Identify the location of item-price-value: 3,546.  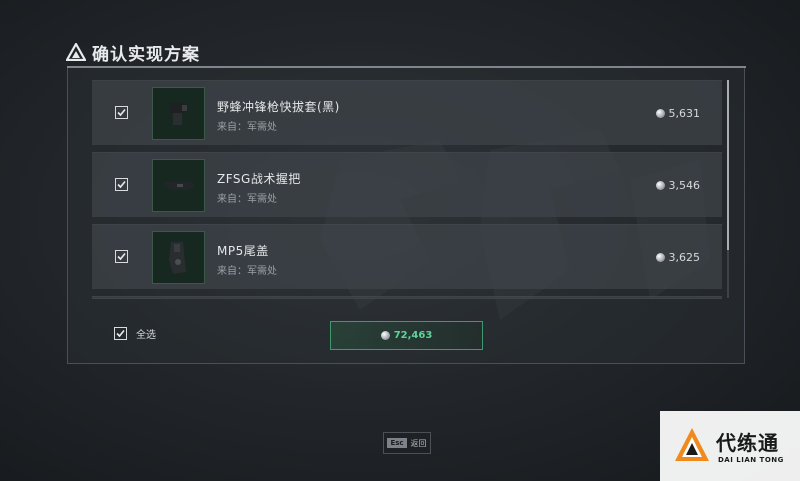
(684, 185).